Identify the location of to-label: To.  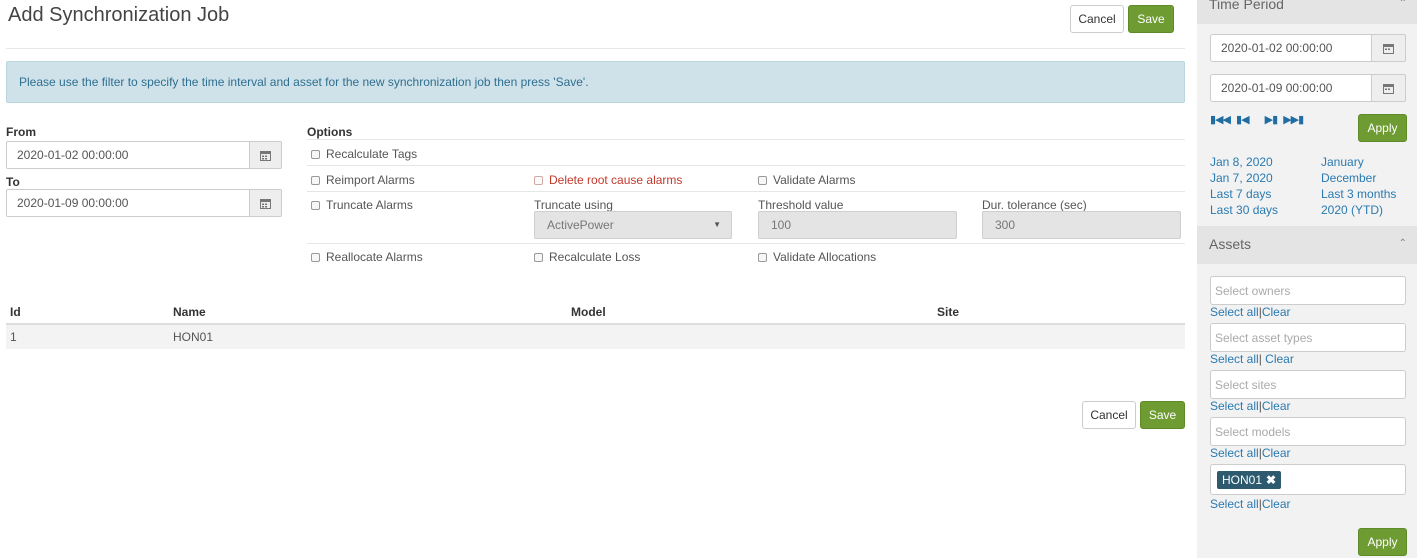
(13, 182).